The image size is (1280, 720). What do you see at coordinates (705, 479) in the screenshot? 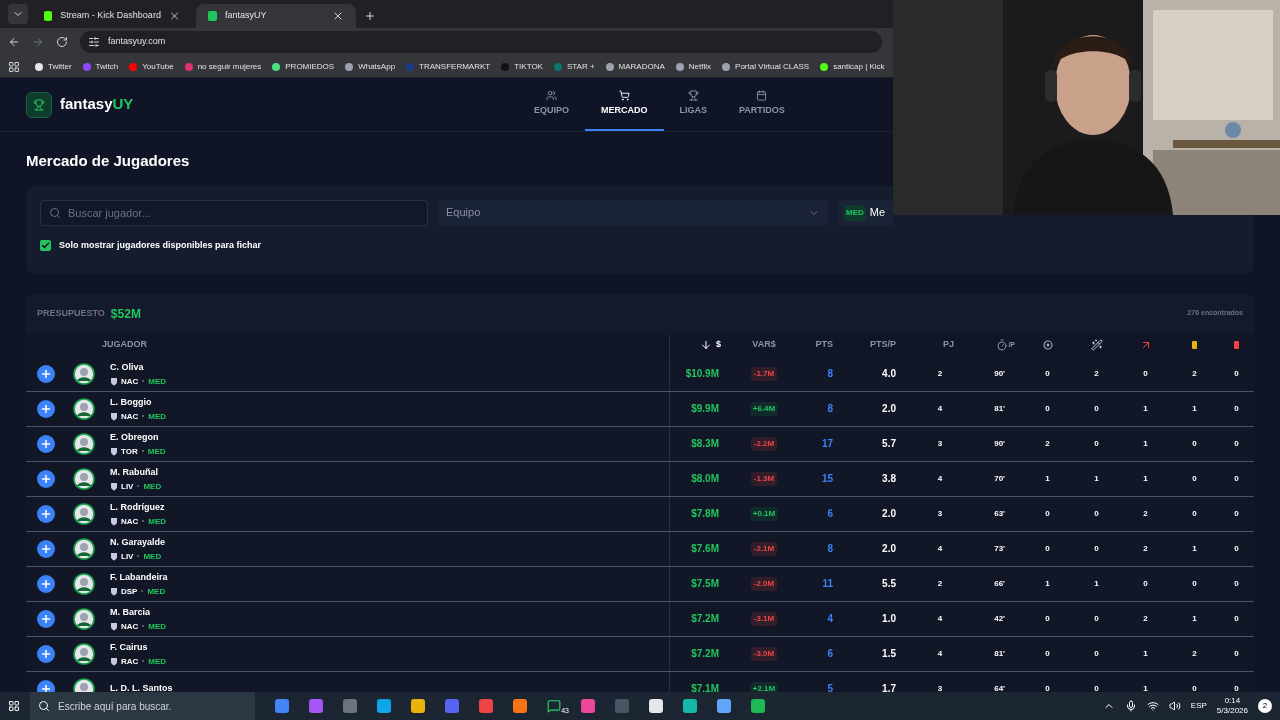
I see `price-cell-text: $8.0M` at bounding box center [705, 479].